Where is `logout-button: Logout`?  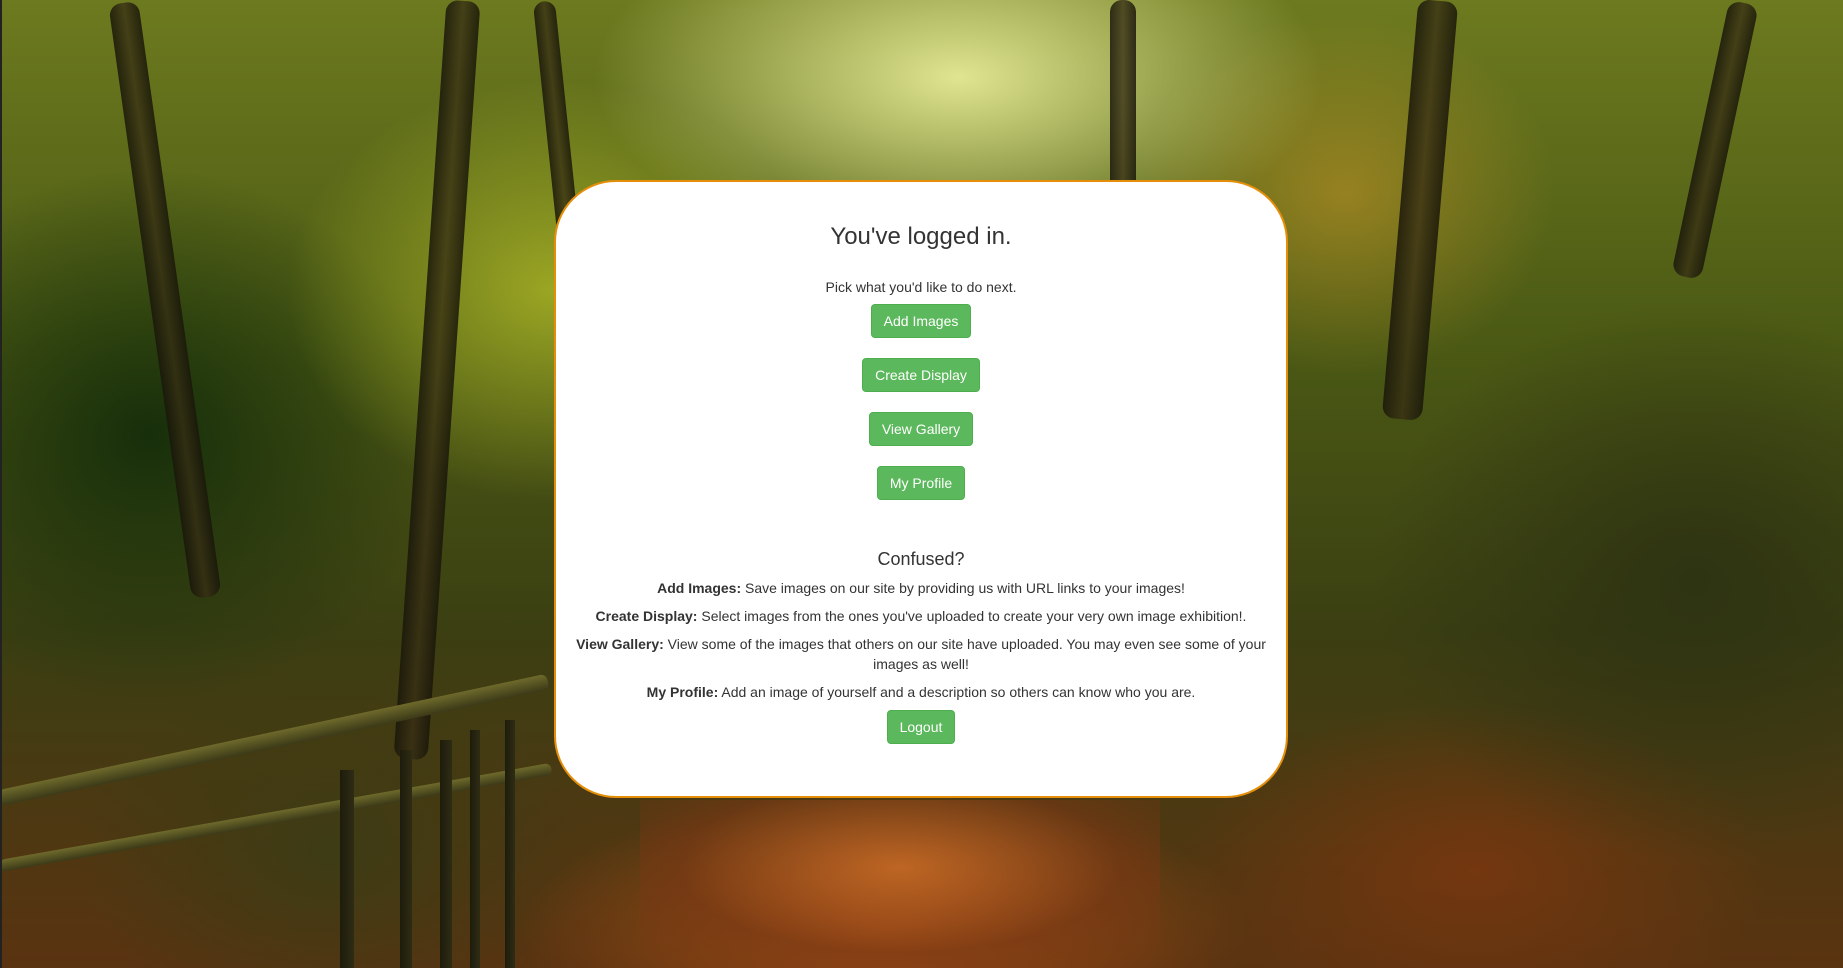 logout-button: Logout is located at coordinates (921, 727).